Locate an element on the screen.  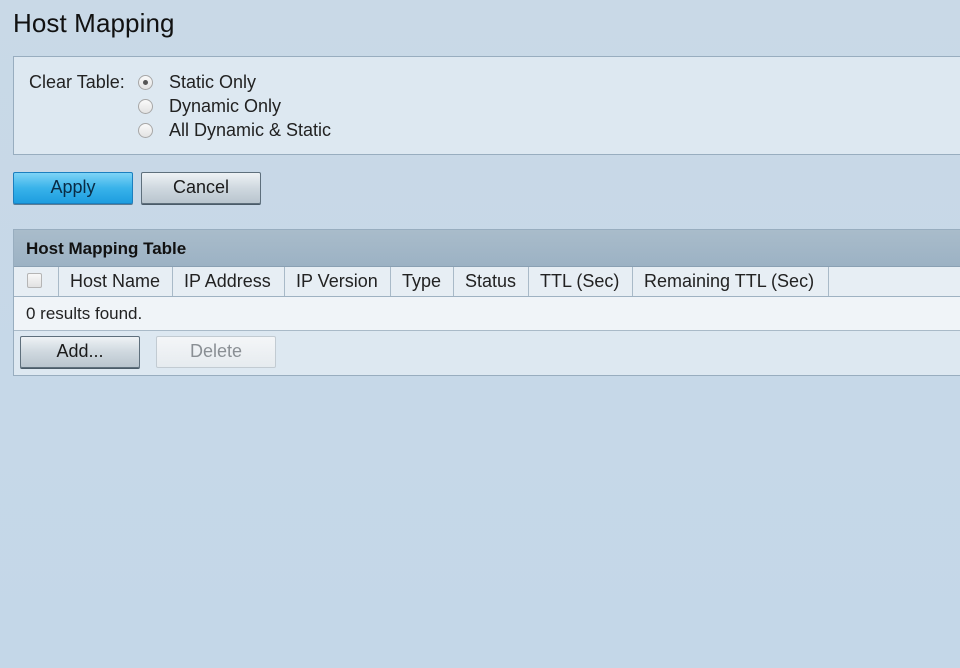
dynamic-only-label: Dynamic Only is located at coordinates (225, 106).